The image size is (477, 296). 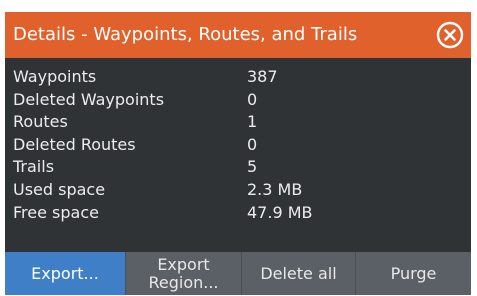 What do you see at coordinates (280, 212) in the screenshot?
I see `detail-value: 47.9 MB` at bounding box center [280, 212].